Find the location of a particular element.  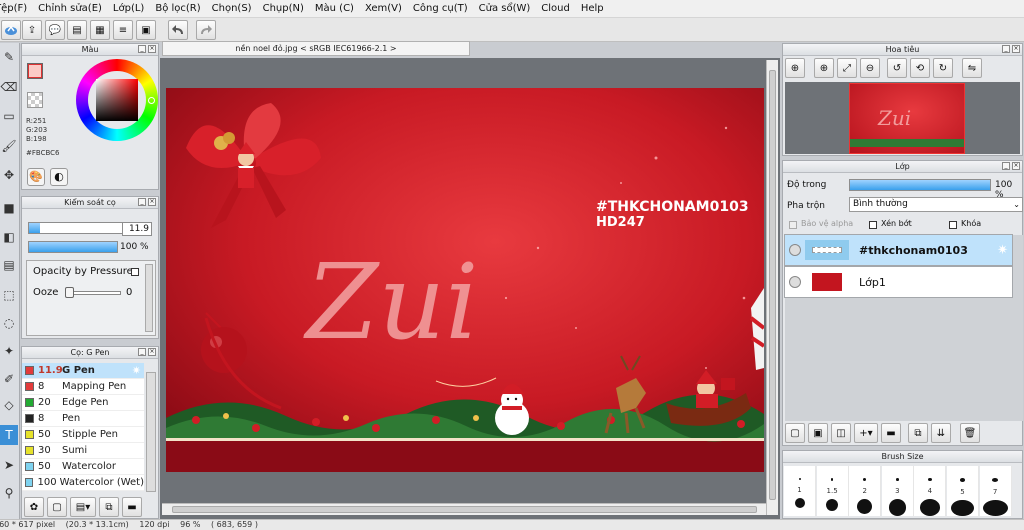

lock-checkbox is located at coordinates (953, 225).